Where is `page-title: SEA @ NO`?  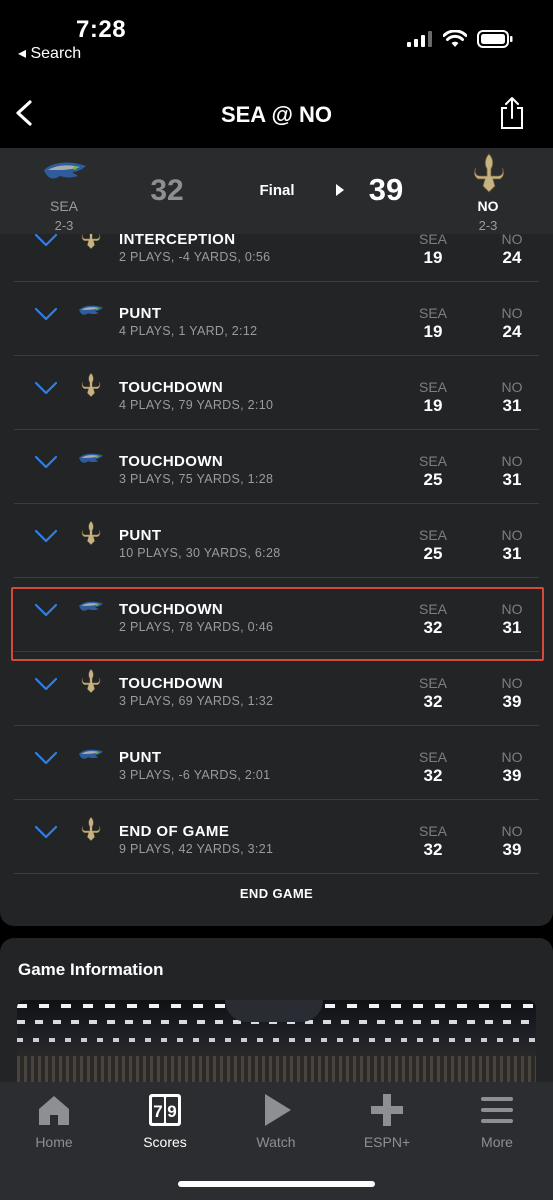 page-title: SEA @ NO is located at coordinates (276, 114).